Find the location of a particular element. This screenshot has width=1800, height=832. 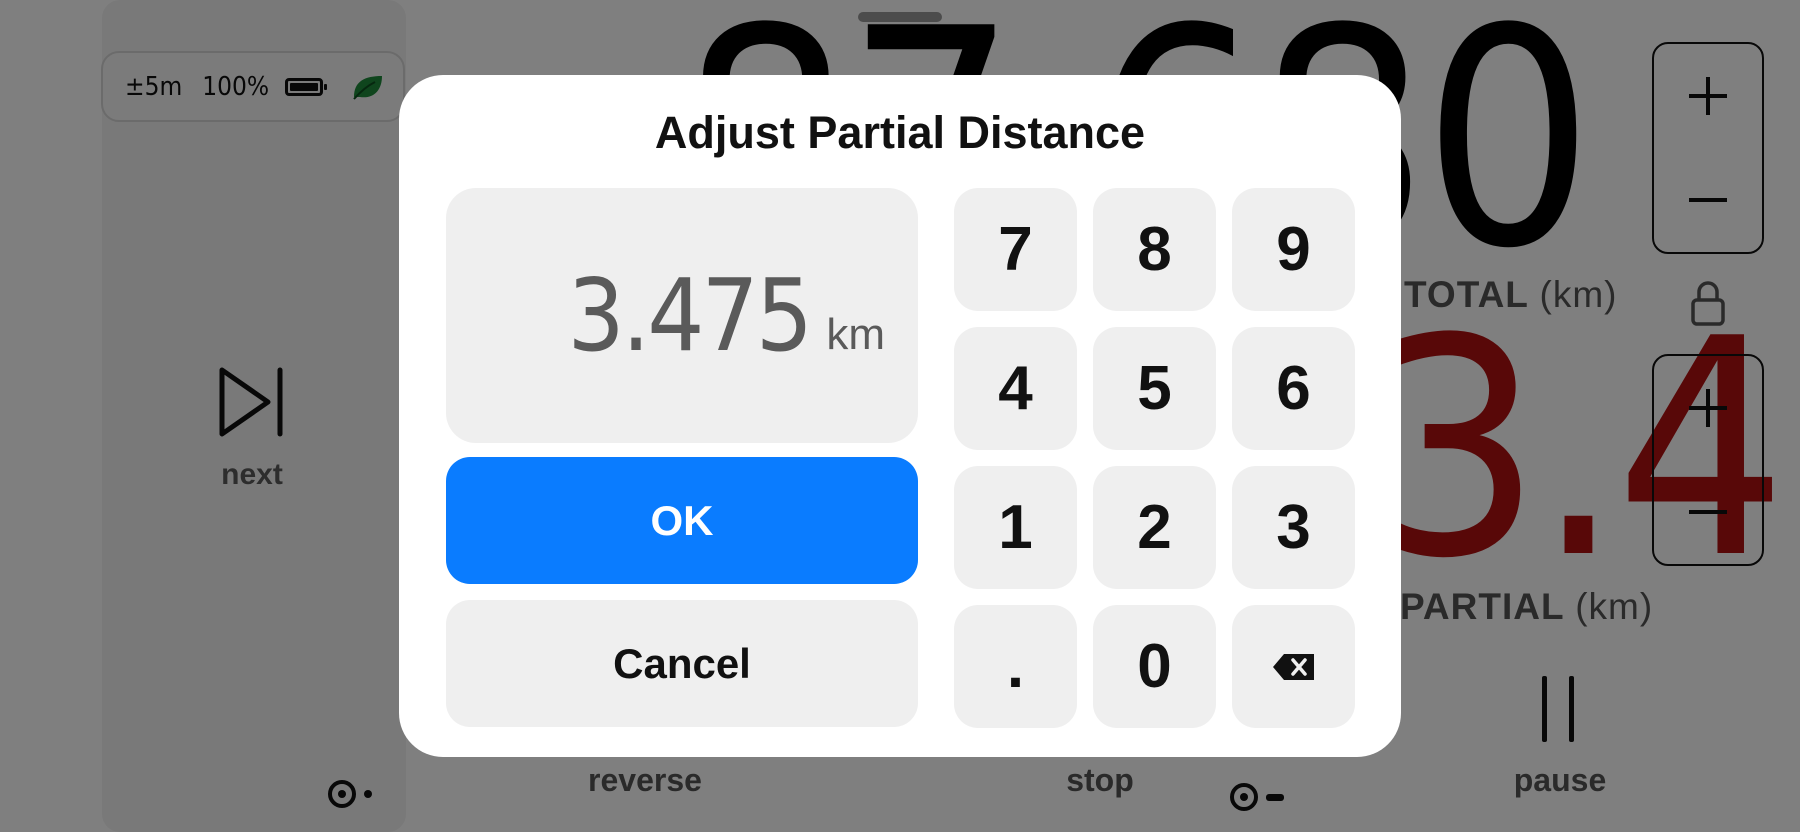

cancel-button: Cancel is located at coordinates (682, 663).